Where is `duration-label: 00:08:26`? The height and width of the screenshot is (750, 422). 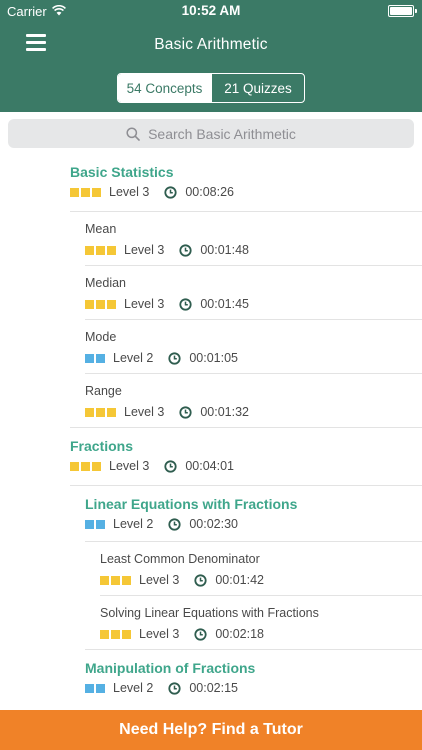 duration-label: 00:08:26 is located at coordinates (209, 192).